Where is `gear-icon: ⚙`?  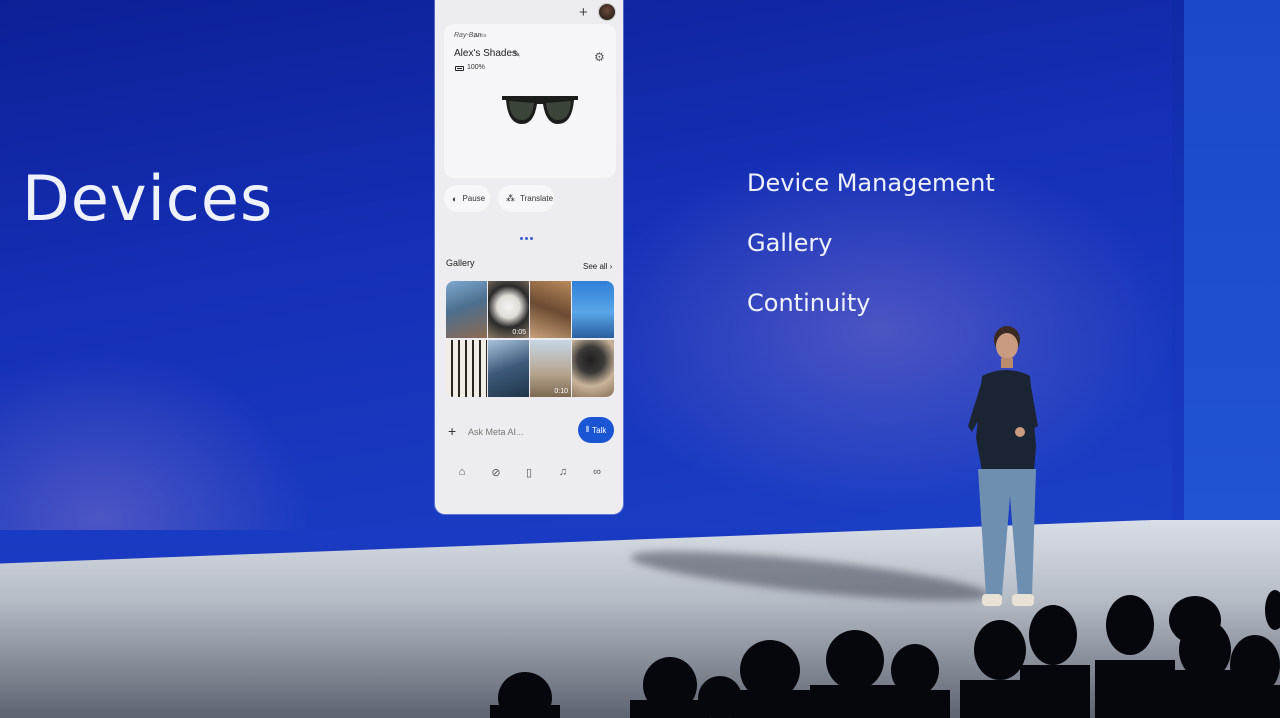 gear-icon: ⚙ is located at coordinates (599, 57).